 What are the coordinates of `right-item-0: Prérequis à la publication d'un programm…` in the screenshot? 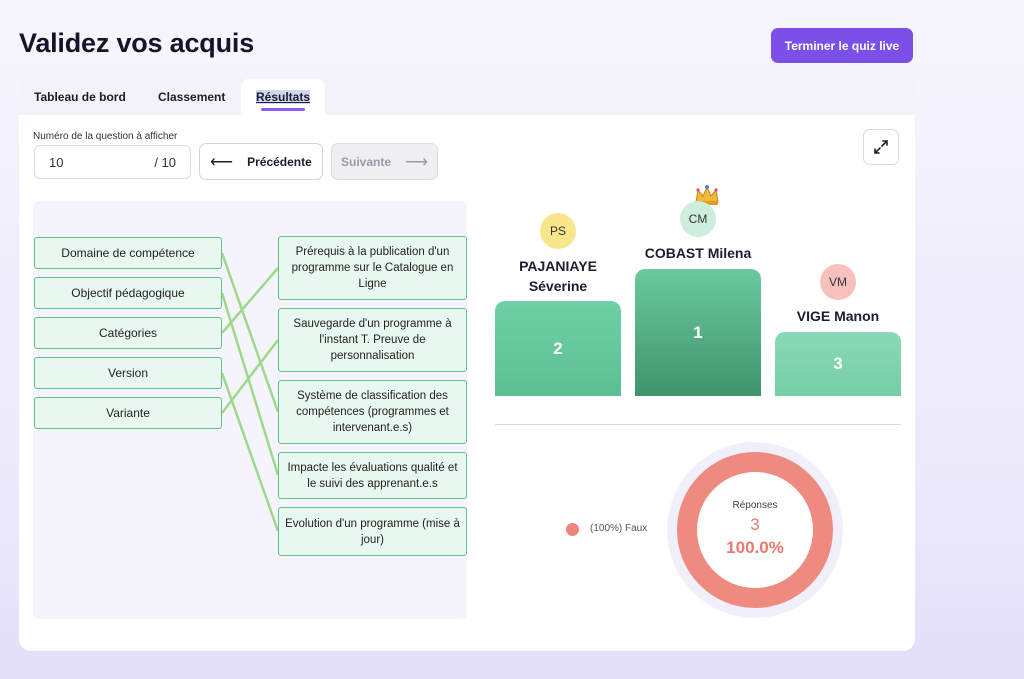 It's located at (372, 268).